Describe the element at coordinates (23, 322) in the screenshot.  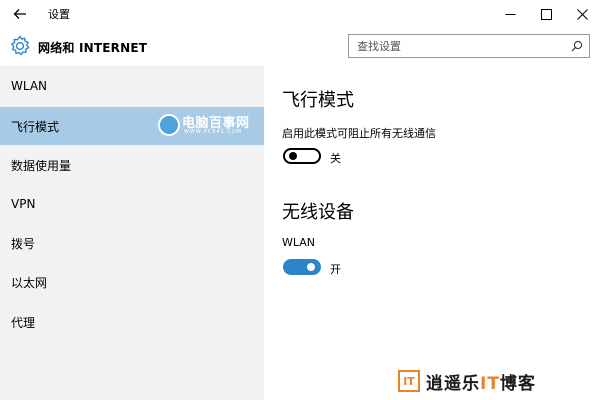
I see `sidebar-item-label: 代理` at that location.